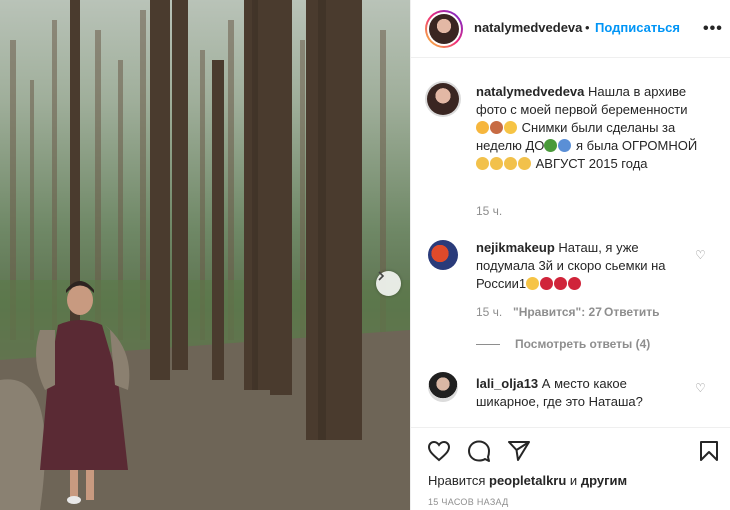  What do you see at coordinates (507, 383) in the screenshot?
I see `comment-username: lali_olja13` at bounding box center [507, 383].